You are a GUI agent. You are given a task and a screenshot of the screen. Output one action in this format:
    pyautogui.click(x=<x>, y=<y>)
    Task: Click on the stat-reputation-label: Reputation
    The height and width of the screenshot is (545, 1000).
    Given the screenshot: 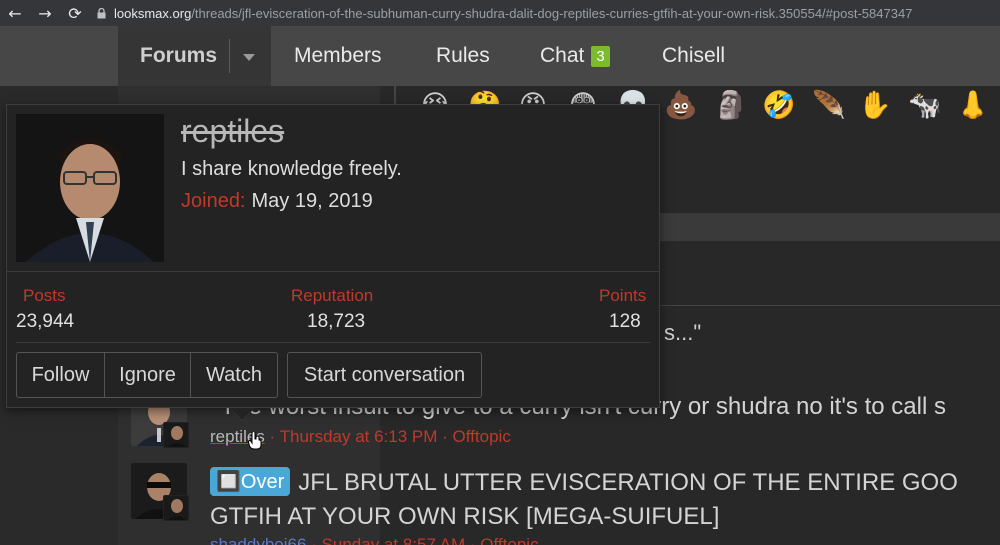 What is the action you would take?
    pyautogui.click(x=332, y=295)
    